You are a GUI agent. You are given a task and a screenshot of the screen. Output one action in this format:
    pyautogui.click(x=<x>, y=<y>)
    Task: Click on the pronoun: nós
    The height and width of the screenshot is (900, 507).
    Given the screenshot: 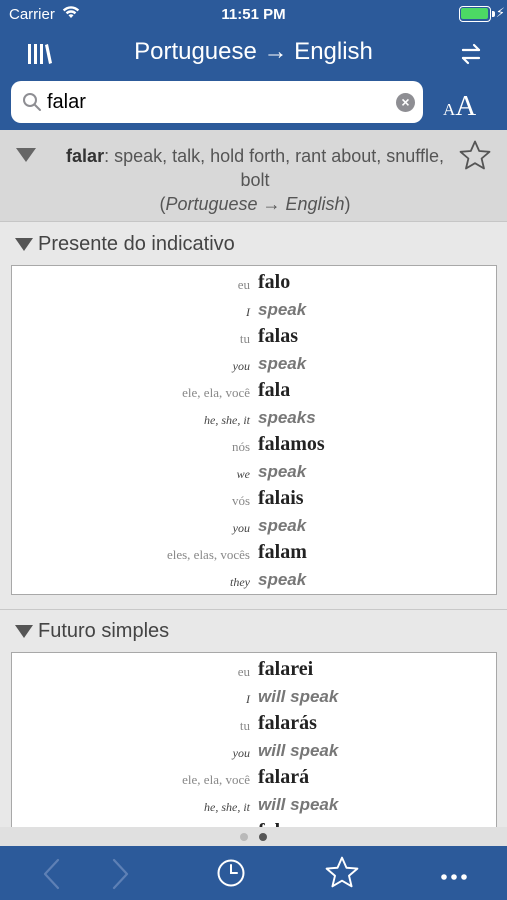 What is the action you would take?
    pyautogui.click(x=240, y=446)
    